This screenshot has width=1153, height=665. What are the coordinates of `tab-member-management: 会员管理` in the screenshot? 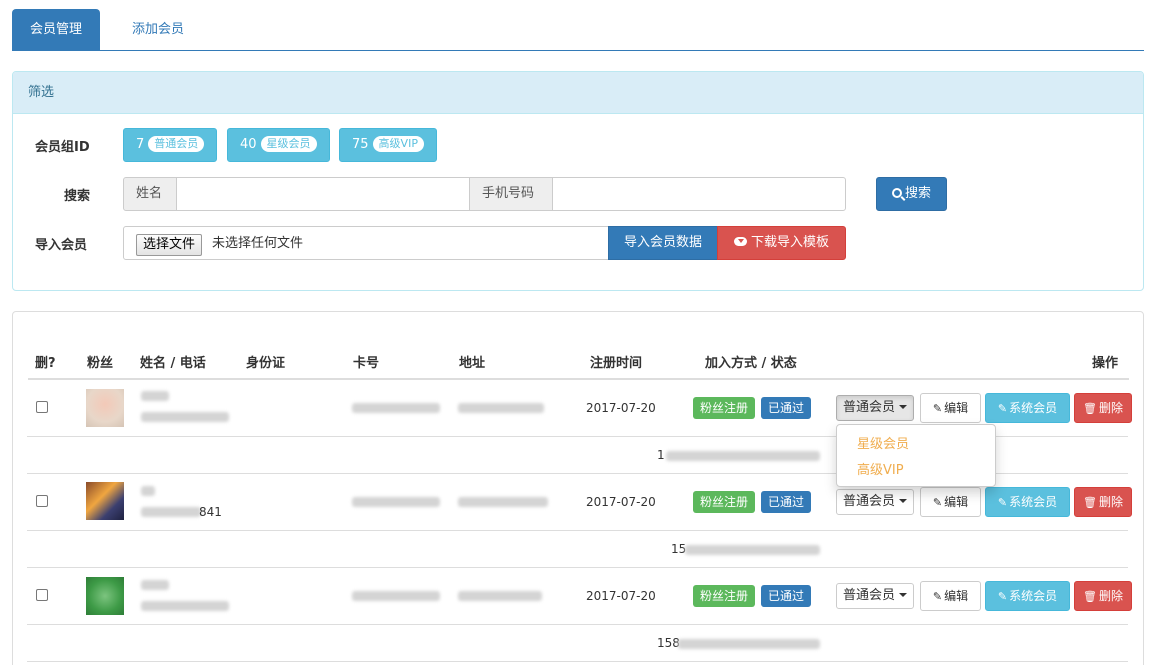 It's located at (56, 29).